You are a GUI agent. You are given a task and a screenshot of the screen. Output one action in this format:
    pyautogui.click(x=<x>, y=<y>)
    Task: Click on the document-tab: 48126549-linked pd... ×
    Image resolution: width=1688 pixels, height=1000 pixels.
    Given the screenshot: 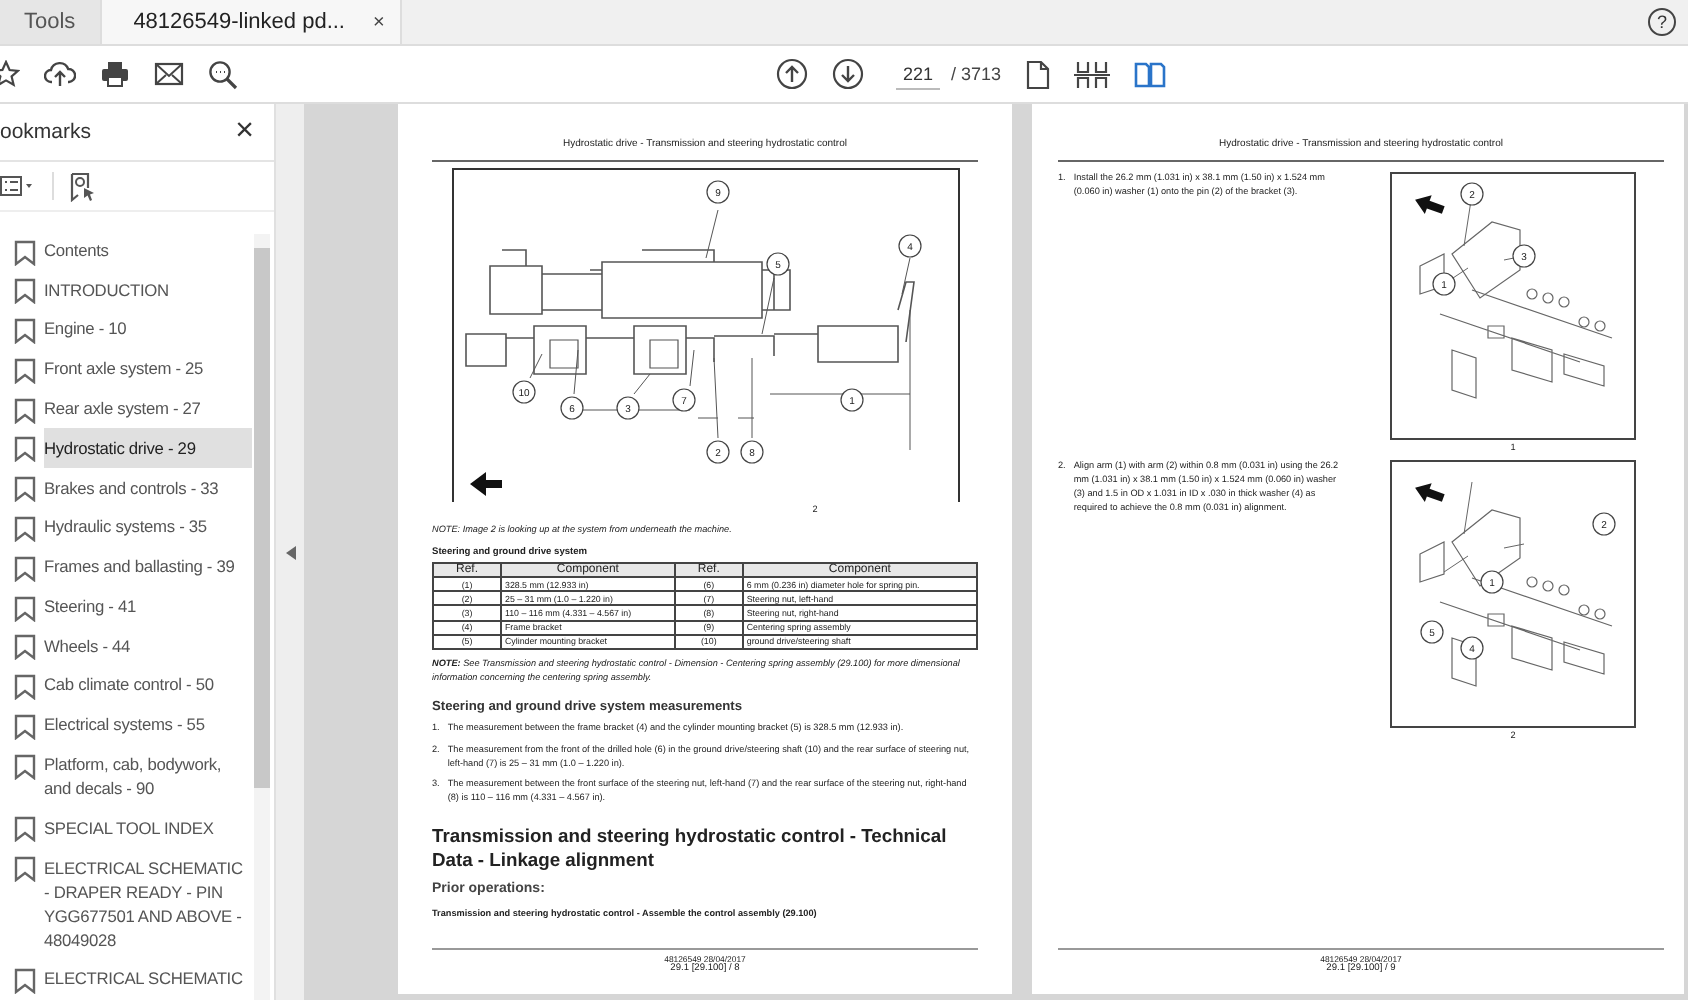 What is the action you would take?
    pyautogui.click(x=251, y=22)
    